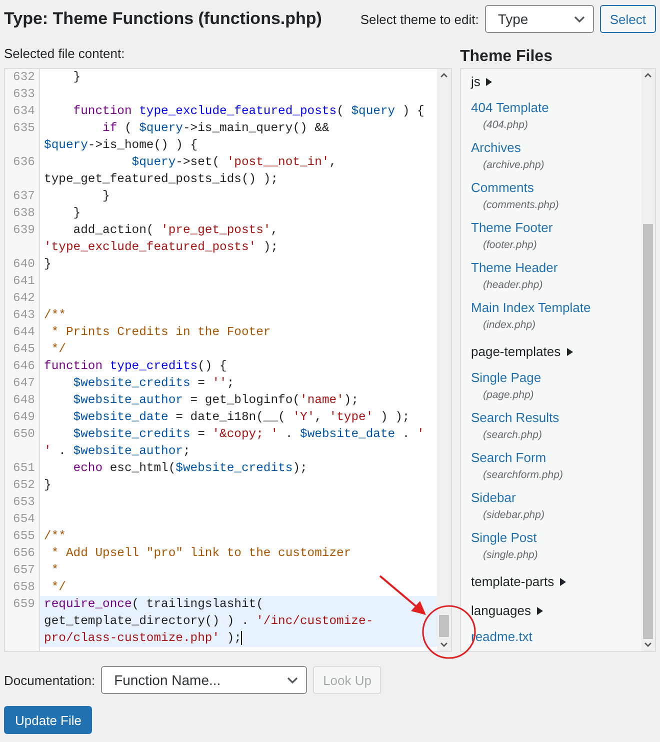 This screenshot has width=660, height=742. I want to click on line-number: 645, so click(24, 349).